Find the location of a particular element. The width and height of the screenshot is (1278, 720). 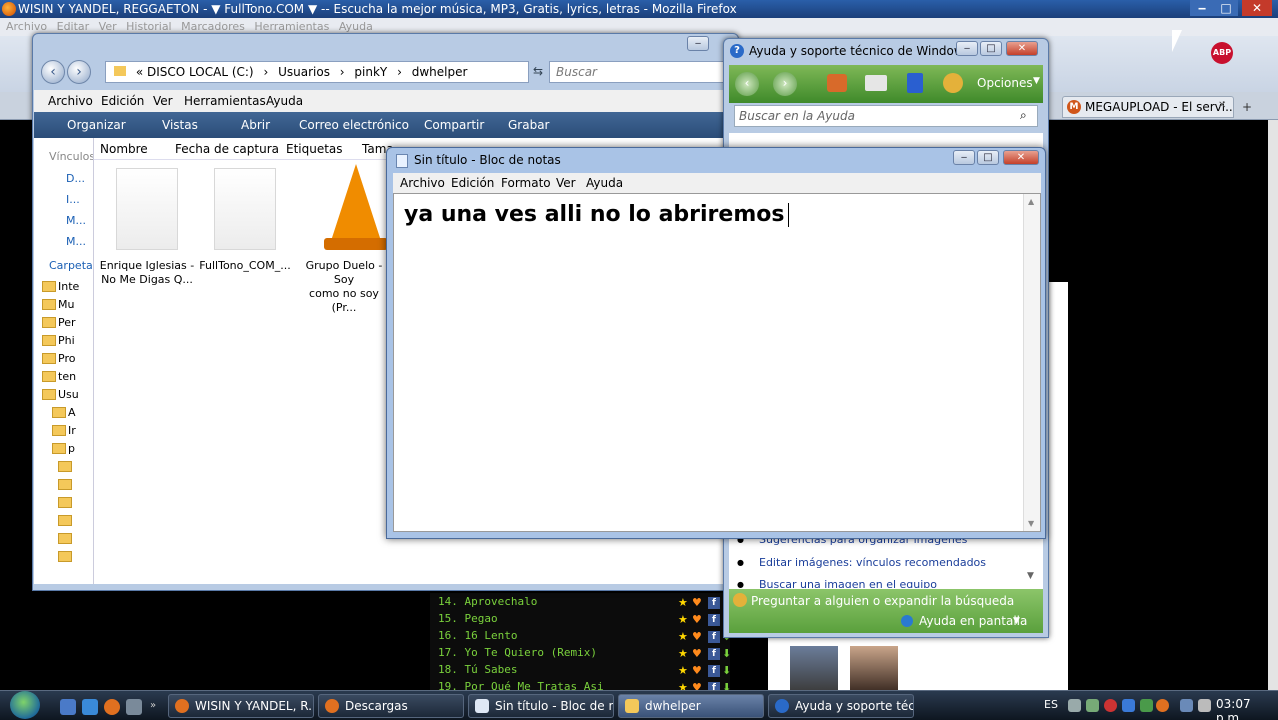

breadcrumb-dwhelper: dwhelper is located at coordinates (440, 72).